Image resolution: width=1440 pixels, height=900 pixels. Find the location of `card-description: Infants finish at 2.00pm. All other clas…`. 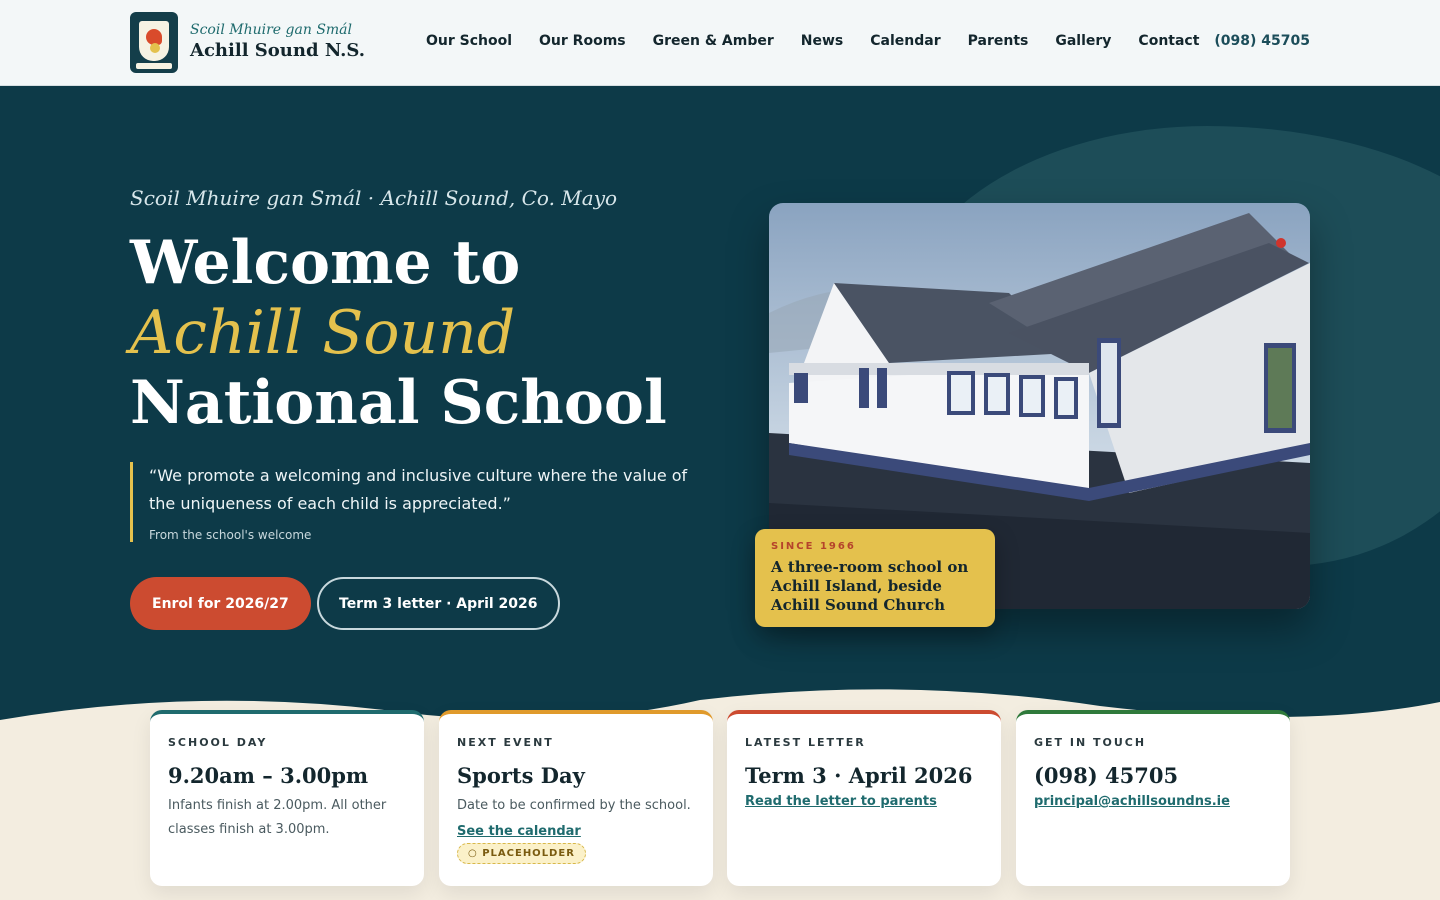

card-description: Infants finish at 2.00pm. All other clas… is located at coordinates (277, 817).